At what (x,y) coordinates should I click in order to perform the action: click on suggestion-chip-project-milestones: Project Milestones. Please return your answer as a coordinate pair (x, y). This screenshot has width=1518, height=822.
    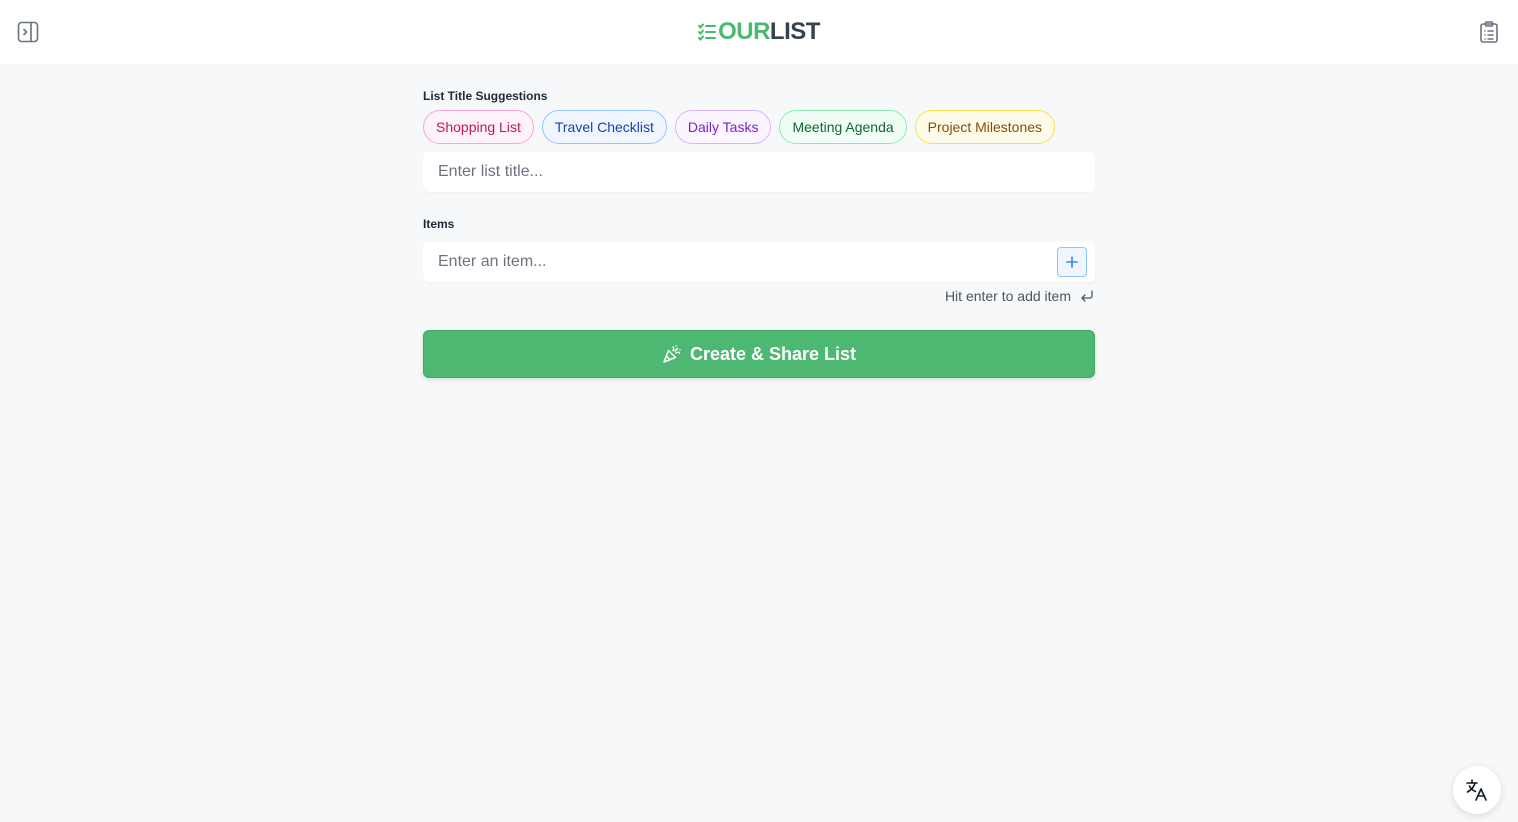
    Looking at the image, I should click on (985, 127).